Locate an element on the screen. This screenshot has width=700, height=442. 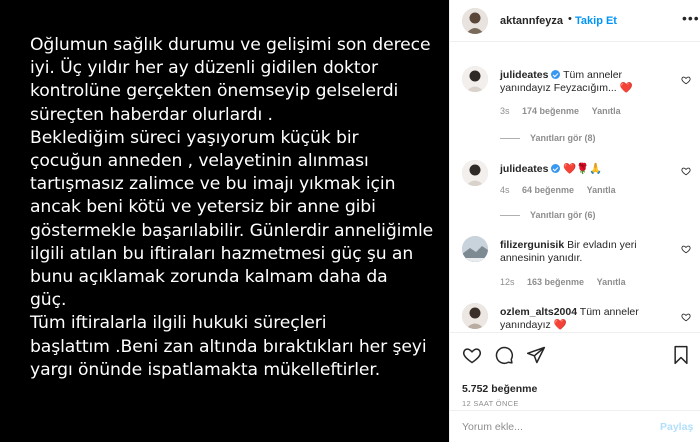
likes-count: 5.752 beğenme is located at coordinates (499, 389).